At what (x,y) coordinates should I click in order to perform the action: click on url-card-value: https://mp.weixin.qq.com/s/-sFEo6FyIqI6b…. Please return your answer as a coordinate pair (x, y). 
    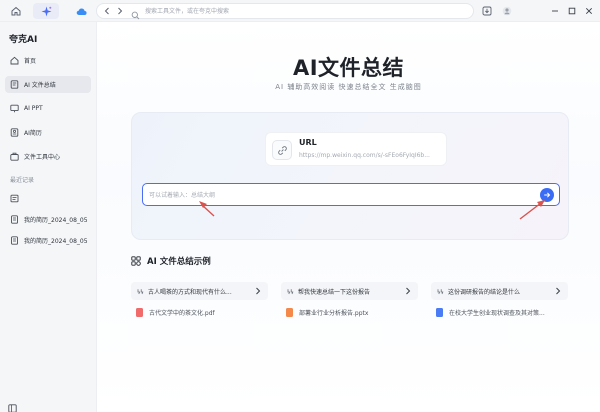
    Looking at the image, I should click on (364, 155).